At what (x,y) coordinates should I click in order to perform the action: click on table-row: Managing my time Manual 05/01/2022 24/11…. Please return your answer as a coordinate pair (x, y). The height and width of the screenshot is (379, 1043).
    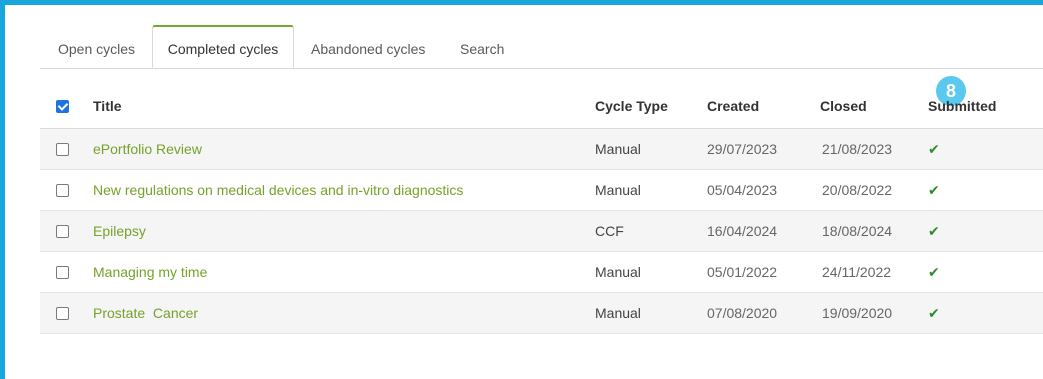
    Looking at the image, I should click on (541, 272).